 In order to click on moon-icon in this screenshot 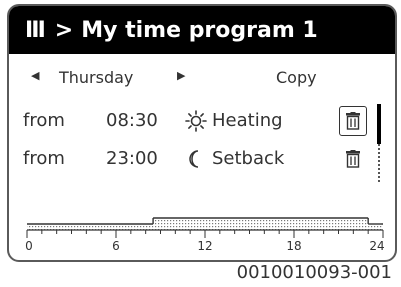, I will do `click(194, 159)`.